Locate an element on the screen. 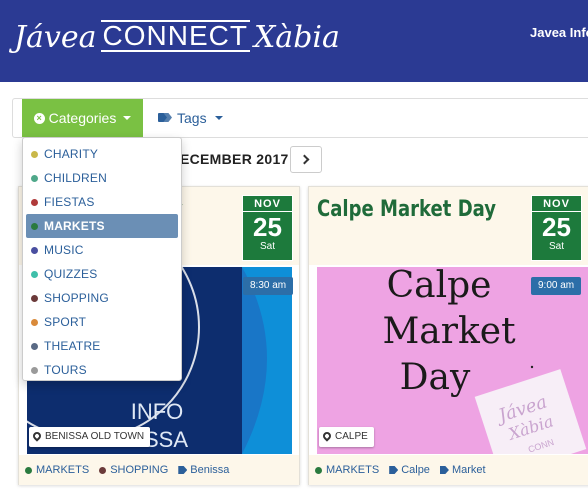 Image resolution: width=588 pixels, height=489 pixels. categories-label: Categories is located at coordinates (82, 118).